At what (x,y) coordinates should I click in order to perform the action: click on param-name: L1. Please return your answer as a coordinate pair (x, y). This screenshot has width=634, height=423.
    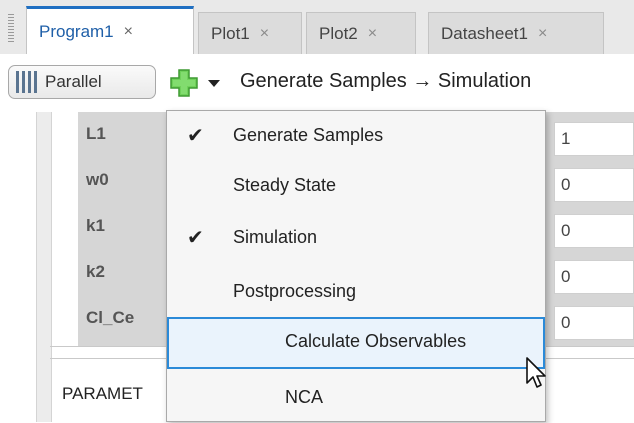
    Looking at the image, I should click on (96, 133).